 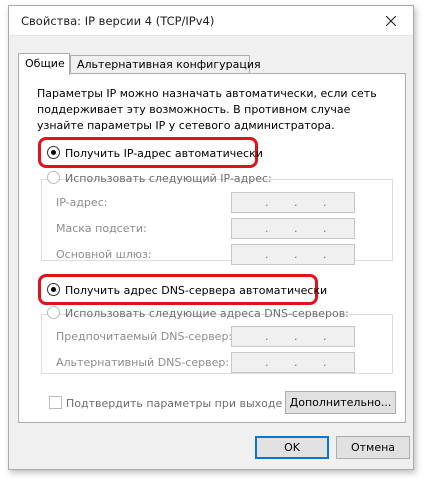 I want to click on title-bar: Свойства: IP версии 4 (TCP/IPv4), so click(x=211, y=21).